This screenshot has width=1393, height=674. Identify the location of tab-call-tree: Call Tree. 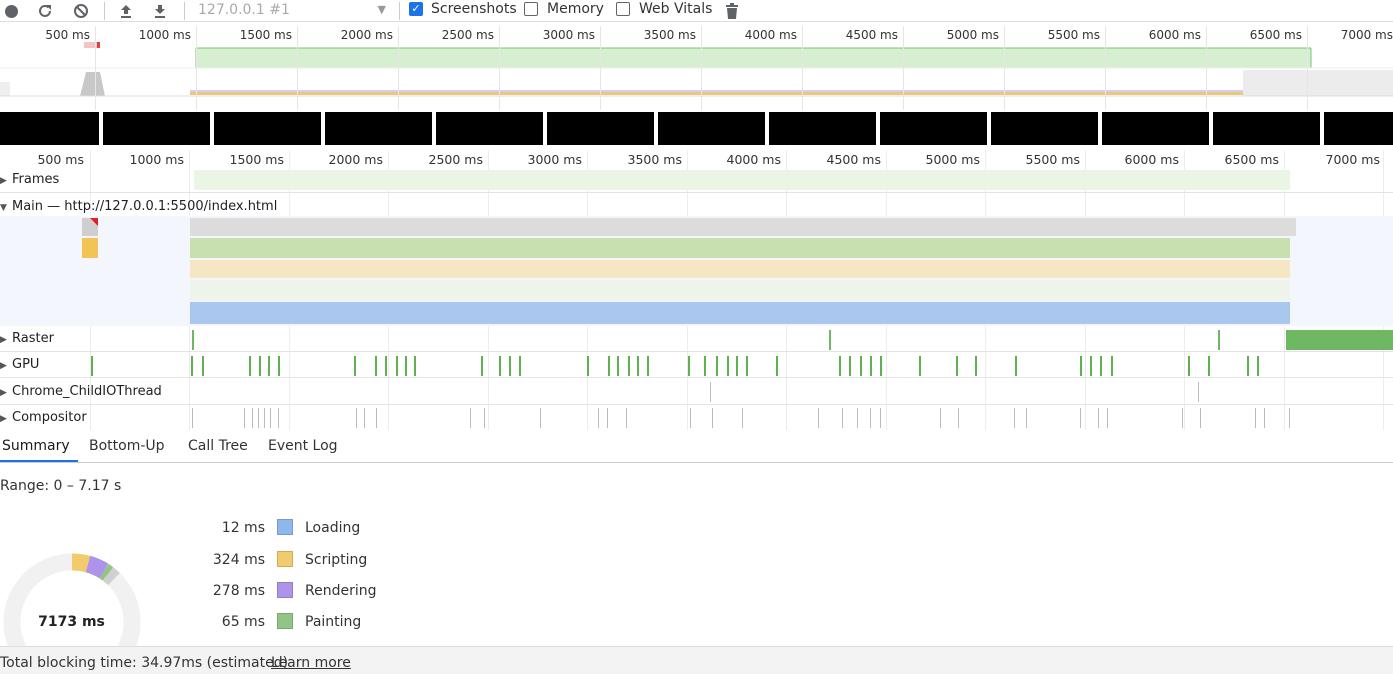
(218, 446).